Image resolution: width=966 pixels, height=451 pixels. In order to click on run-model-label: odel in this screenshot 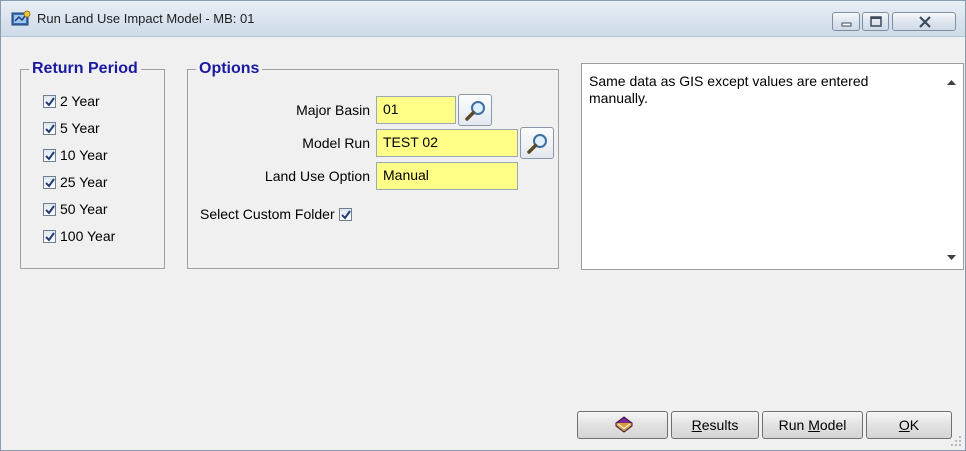, I will do `click(833, 425)`.